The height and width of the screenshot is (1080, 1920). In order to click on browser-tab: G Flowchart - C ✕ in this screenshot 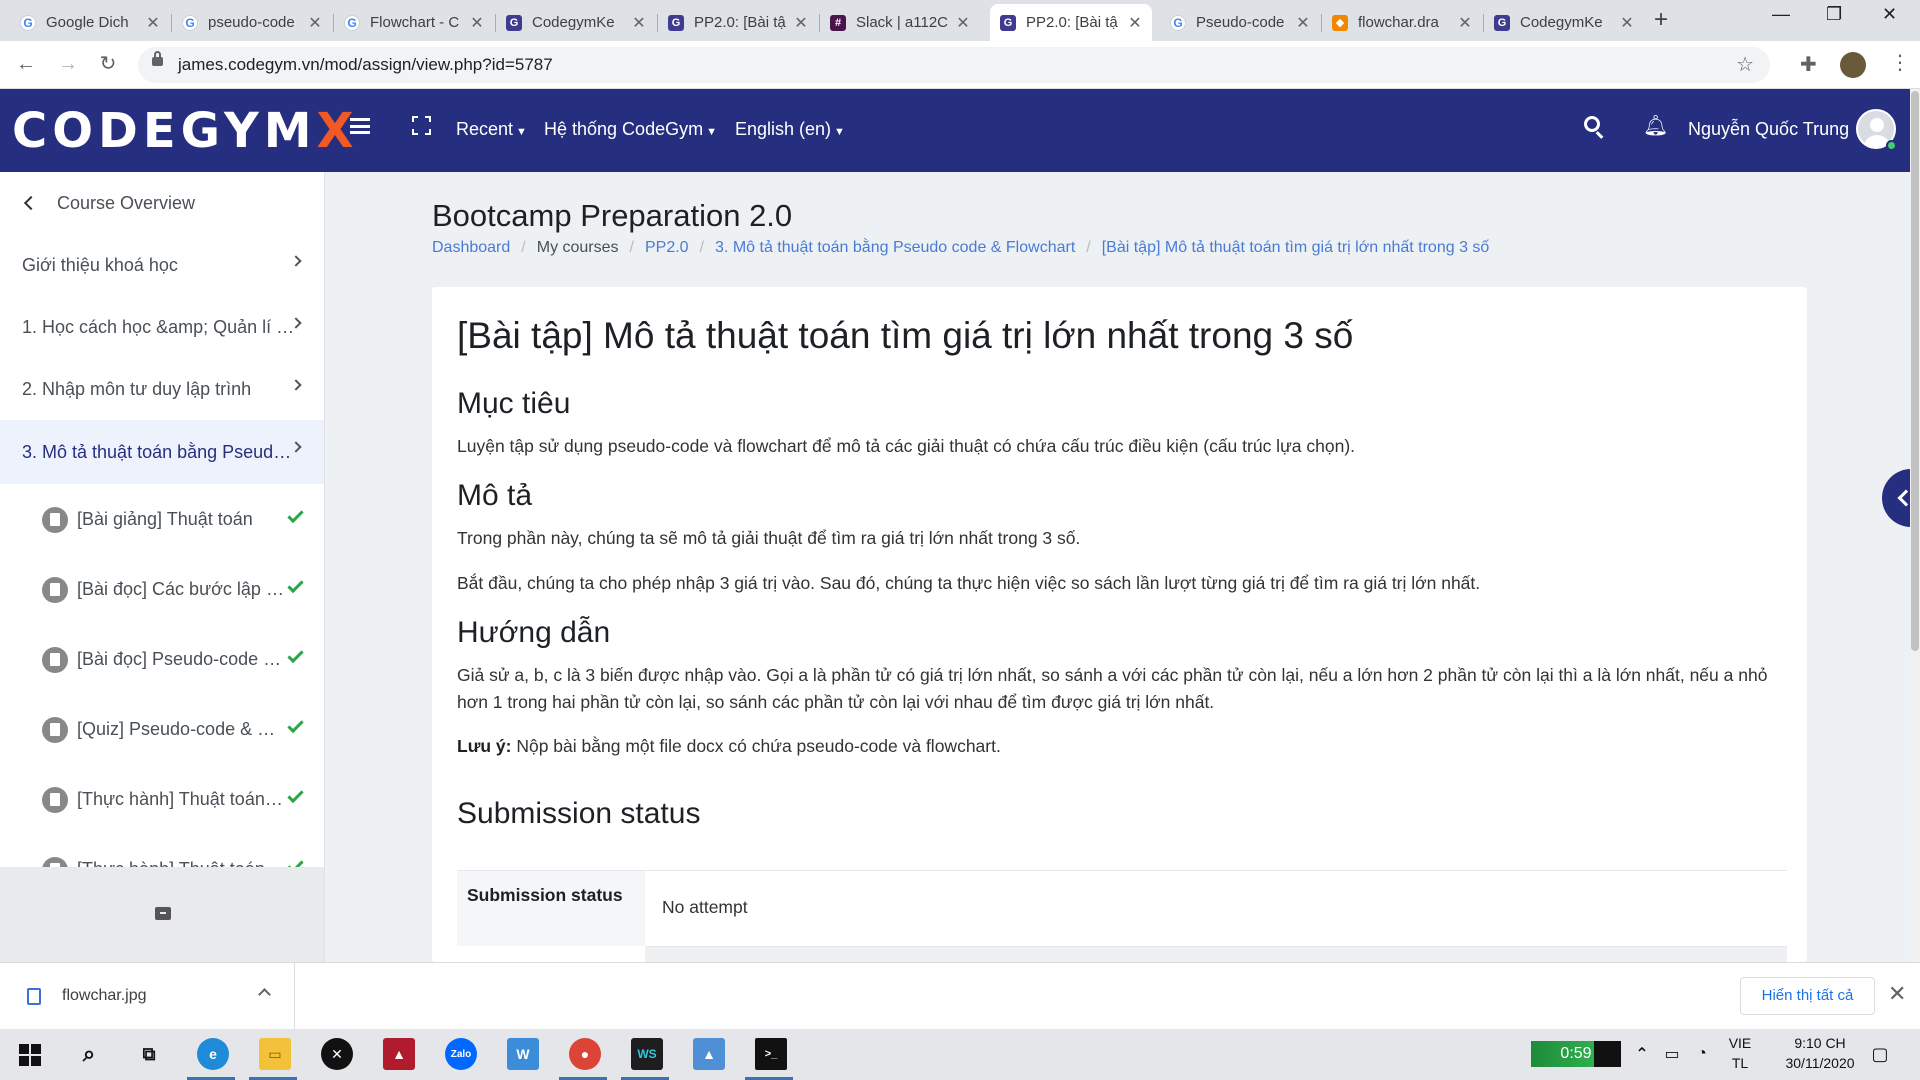, I will do `click(414, 22)`.